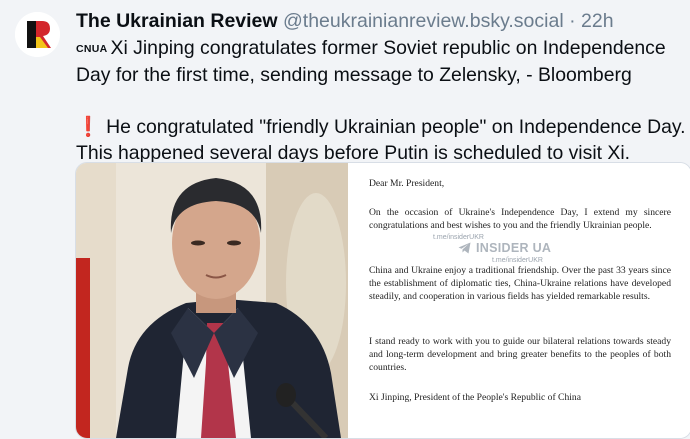 This screenshot has width=690, height=439. I want to click on post-time: 22h, so click(597, 21).